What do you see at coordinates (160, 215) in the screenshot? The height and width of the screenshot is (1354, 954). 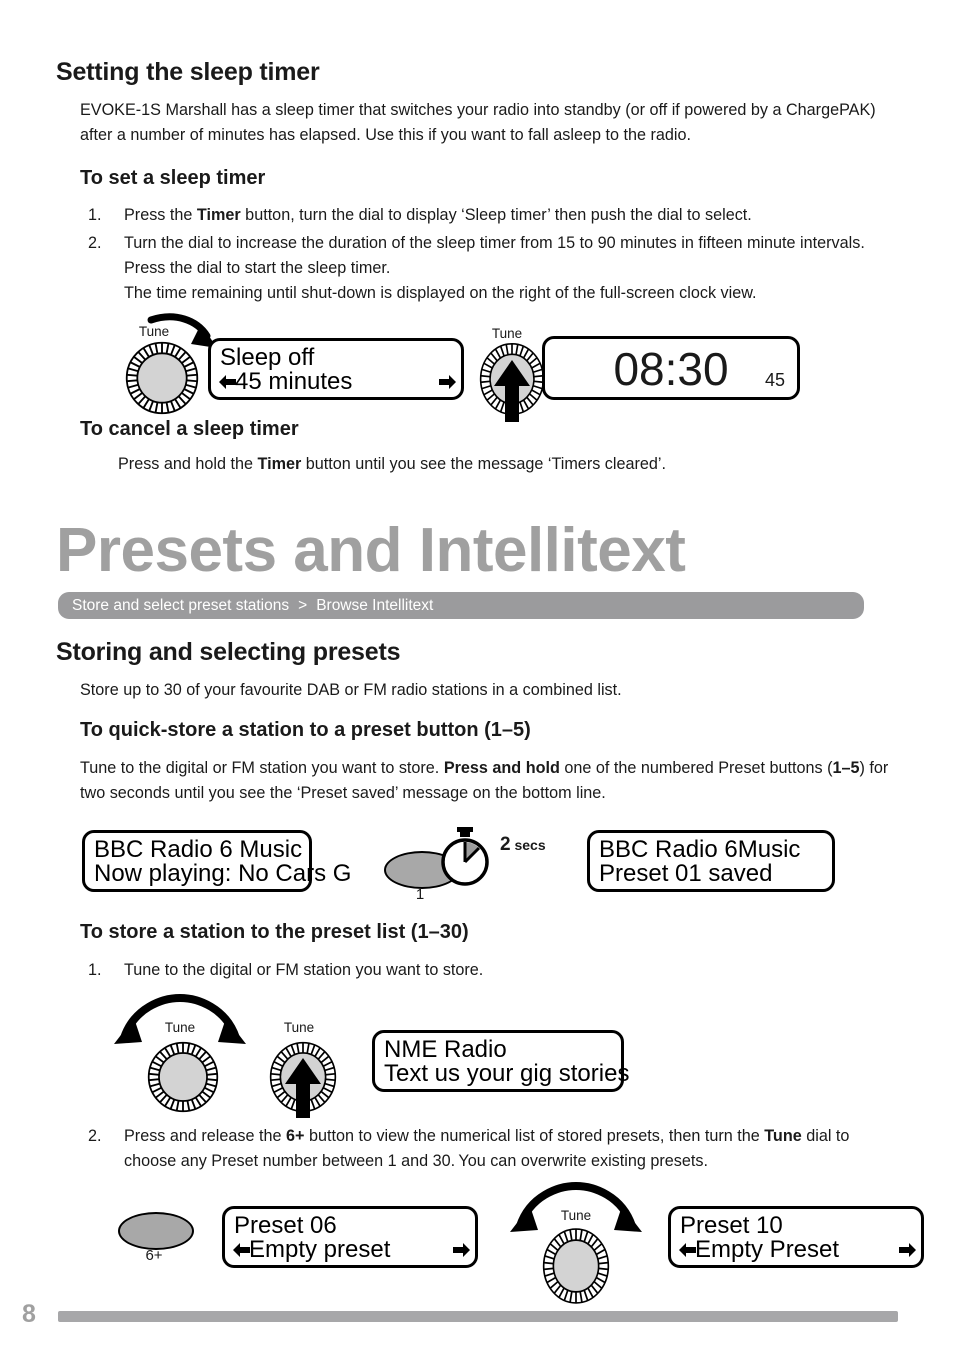 I see `text-run: Press the` at bounding box center [160, 215].